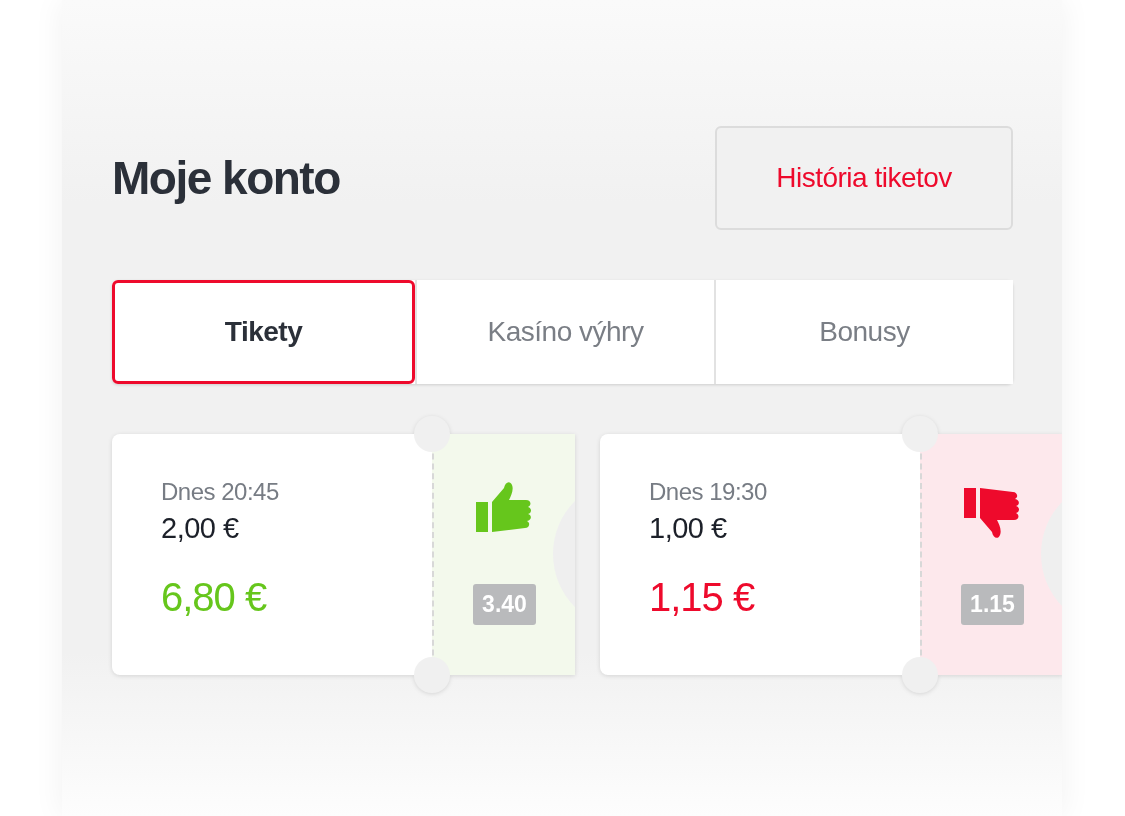  Describe the element at coordinates (708, 492) in the screenshot. I see `ticket-date: Dnes 19:30` at that location.